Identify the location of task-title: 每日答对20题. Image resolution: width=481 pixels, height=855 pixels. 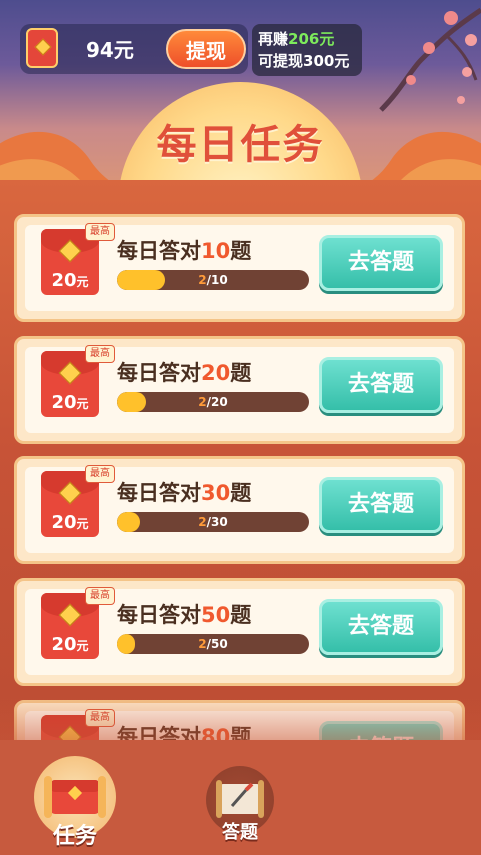
(184, 372).